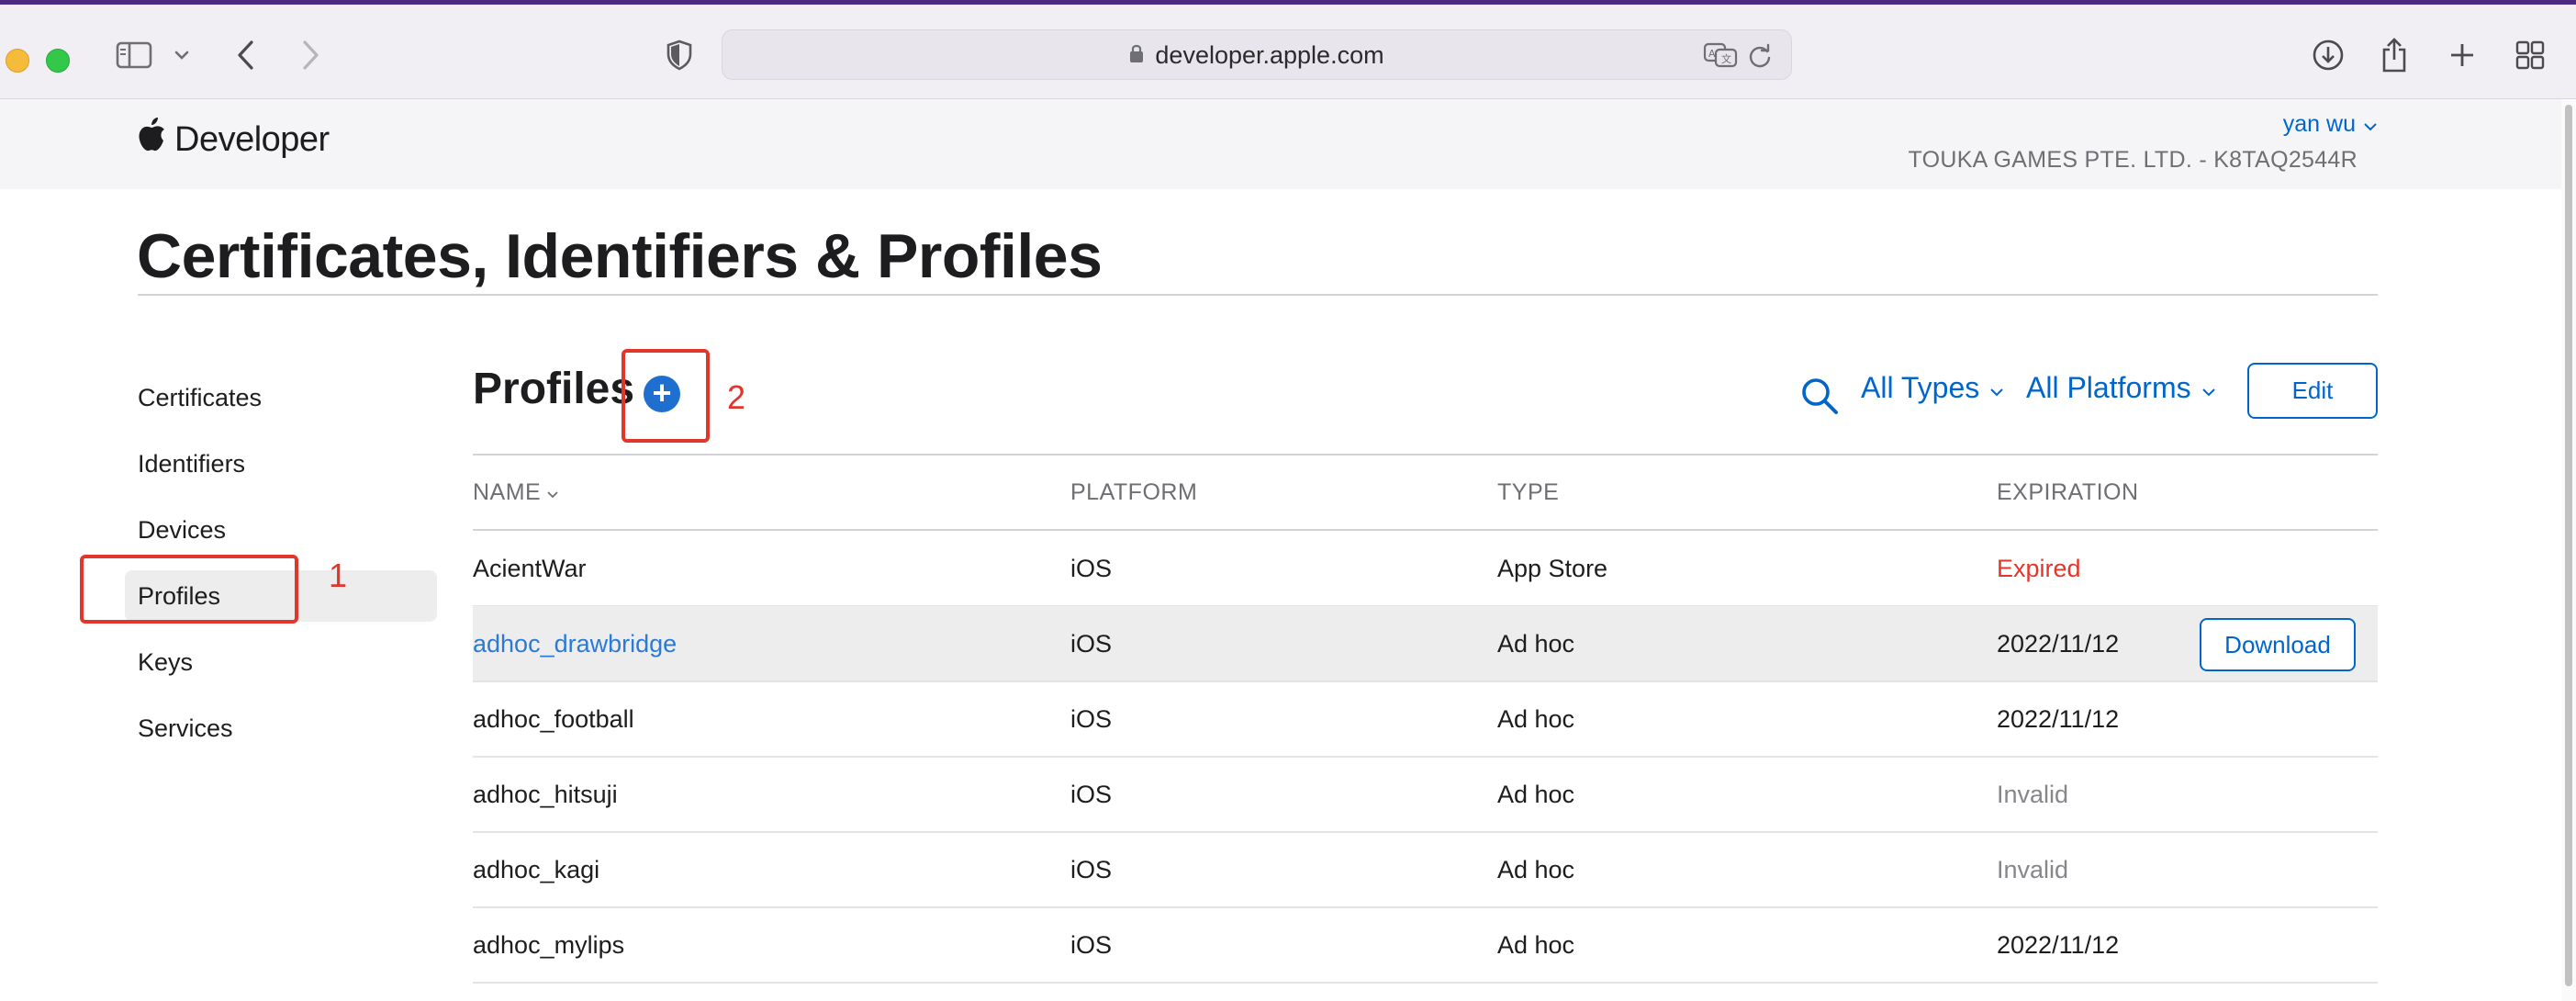 This screenshot has width=2576, height=1001. What do you see at coordinates (666, 396) in the screenshot?
I see `annotation-box-add` at bounding box center [666, 396].